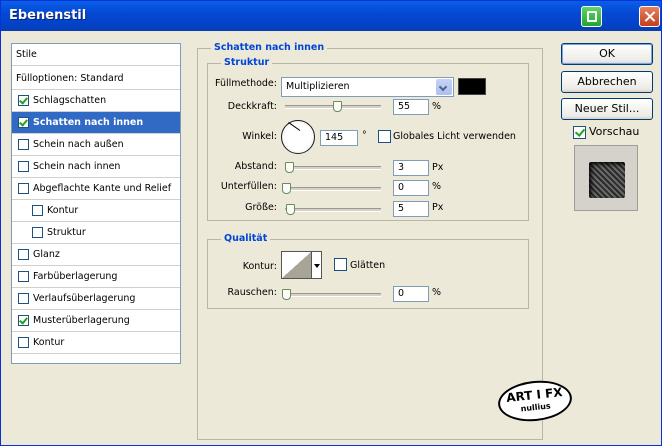  I want to click on sidebar-item-label: Schlagschatten, so click(70, 100).